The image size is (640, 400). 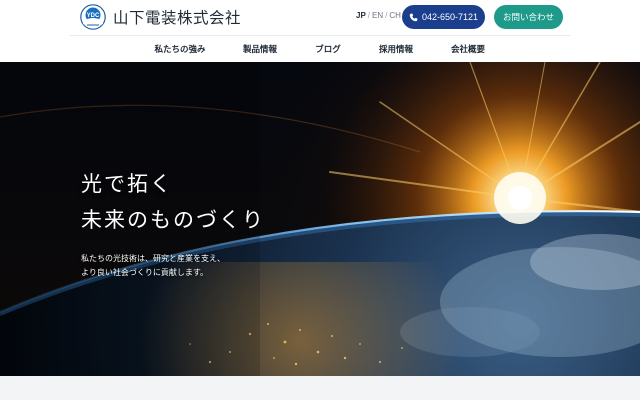 I want to click on logo-text: YDC, so click(x=93, y=16).